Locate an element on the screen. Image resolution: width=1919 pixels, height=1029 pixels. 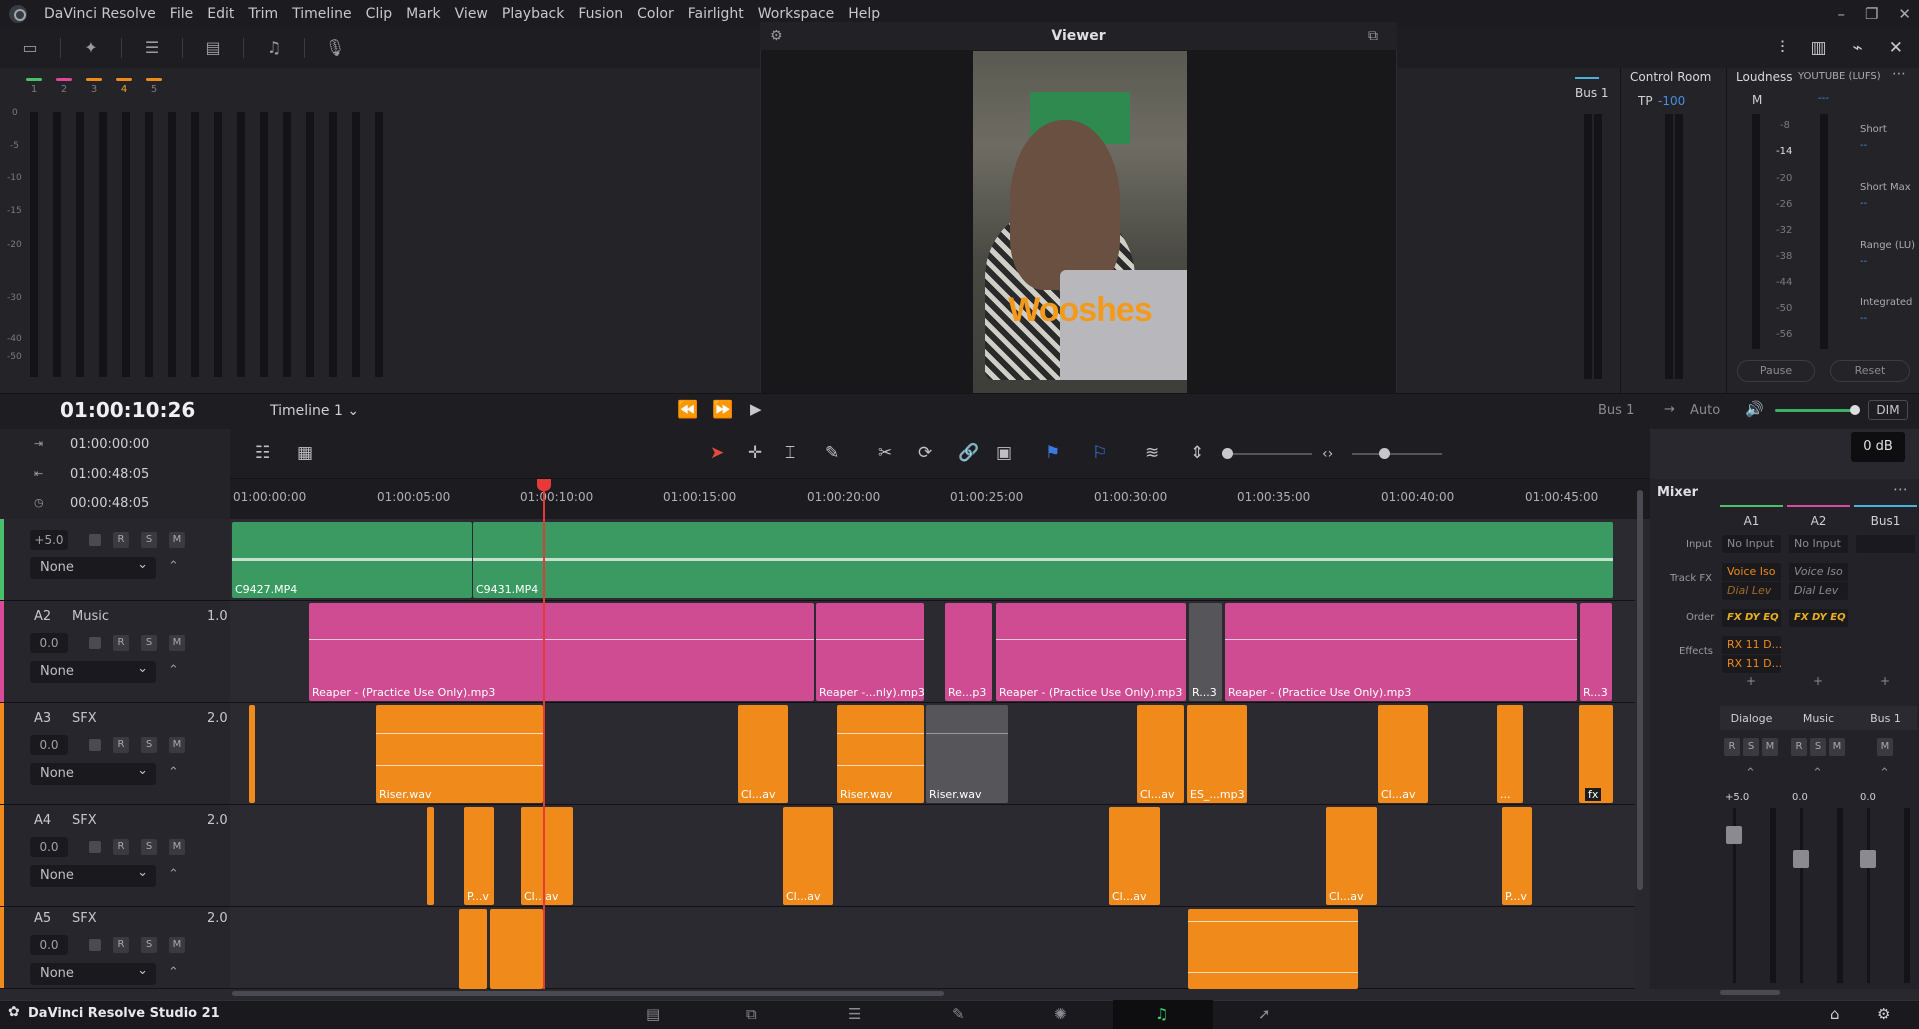
timeline-scrollbar is located at coordinates (588, 993).